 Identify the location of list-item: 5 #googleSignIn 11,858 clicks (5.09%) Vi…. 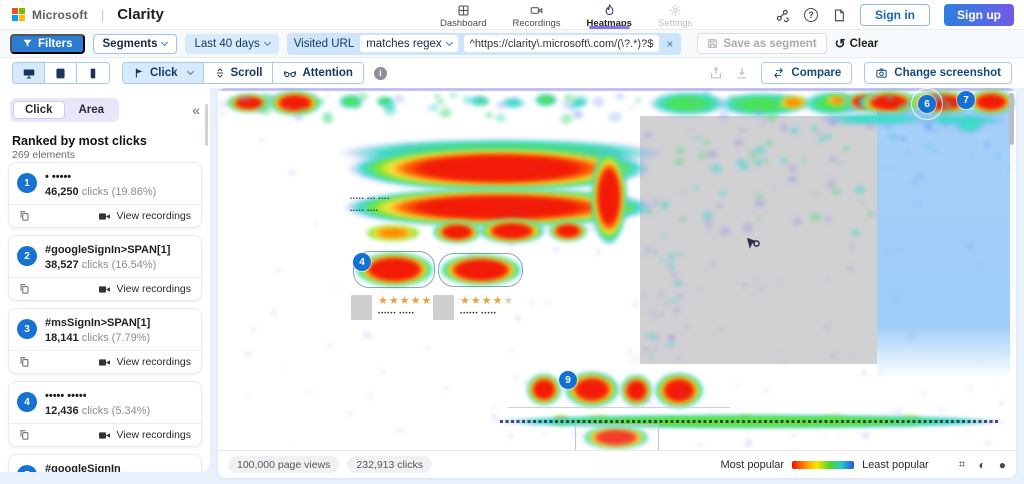
(105, 463).